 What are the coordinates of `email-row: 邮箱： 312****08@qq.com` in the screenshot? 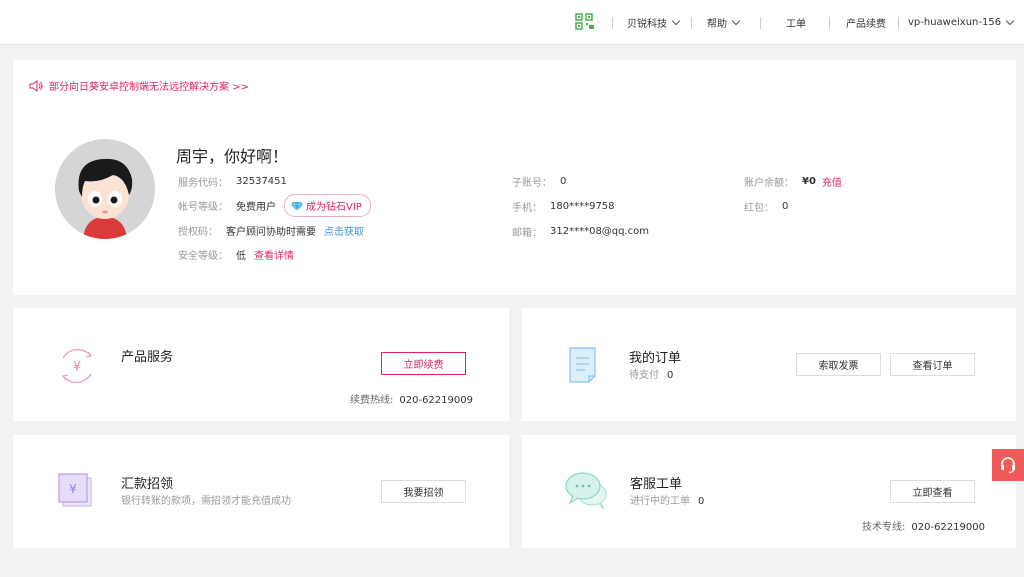 It's located at (580, 231).